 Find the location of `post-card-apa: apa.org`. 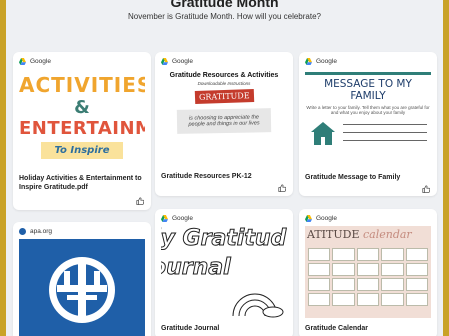

post-card-apa: apa.org is located at coordinates (82, 279).